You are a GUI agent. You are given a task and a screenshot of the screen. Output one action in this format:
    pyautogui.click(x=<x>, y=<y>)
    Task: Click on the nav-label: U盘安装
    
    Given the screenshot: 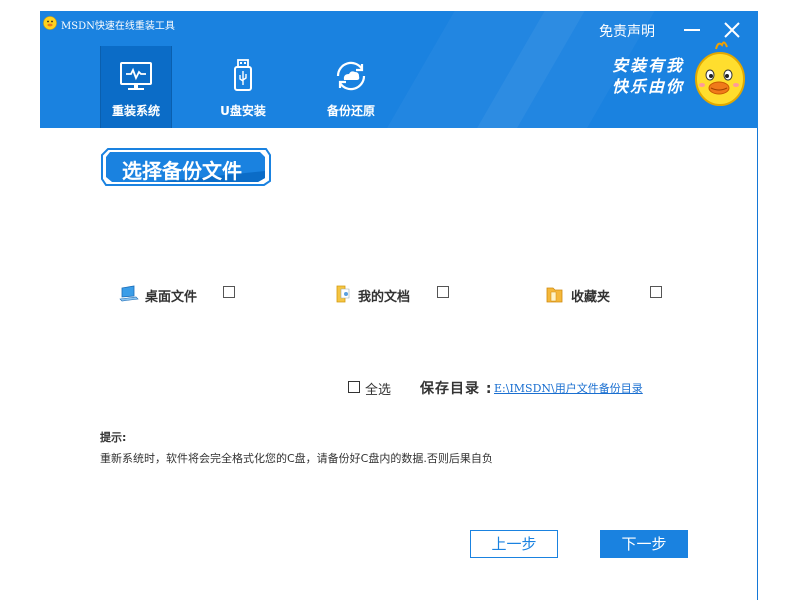 What is the action you would take?
    pyautogui.click(x=243, y=111)
    